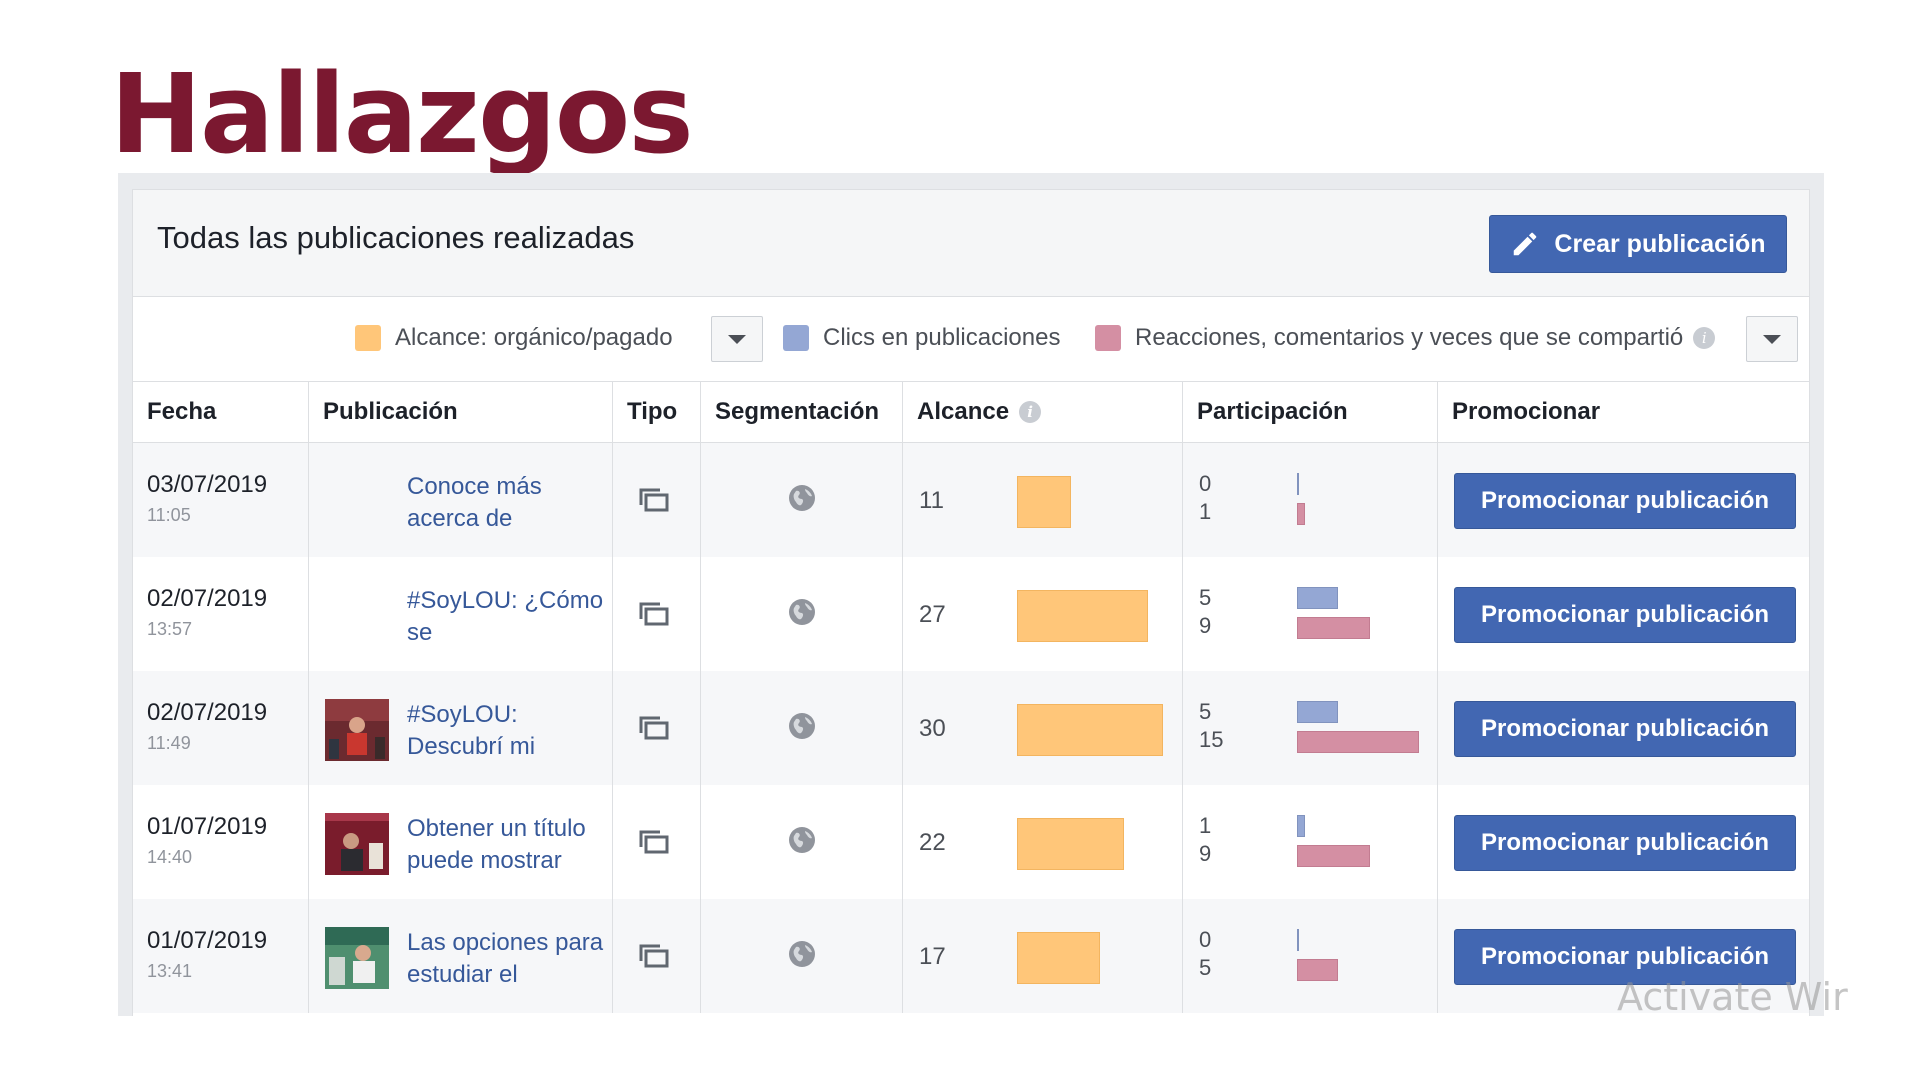 The width and height of the screenshot is (1920, 1080). I want to click on engagement-cell: 01, so click(1310, 500).